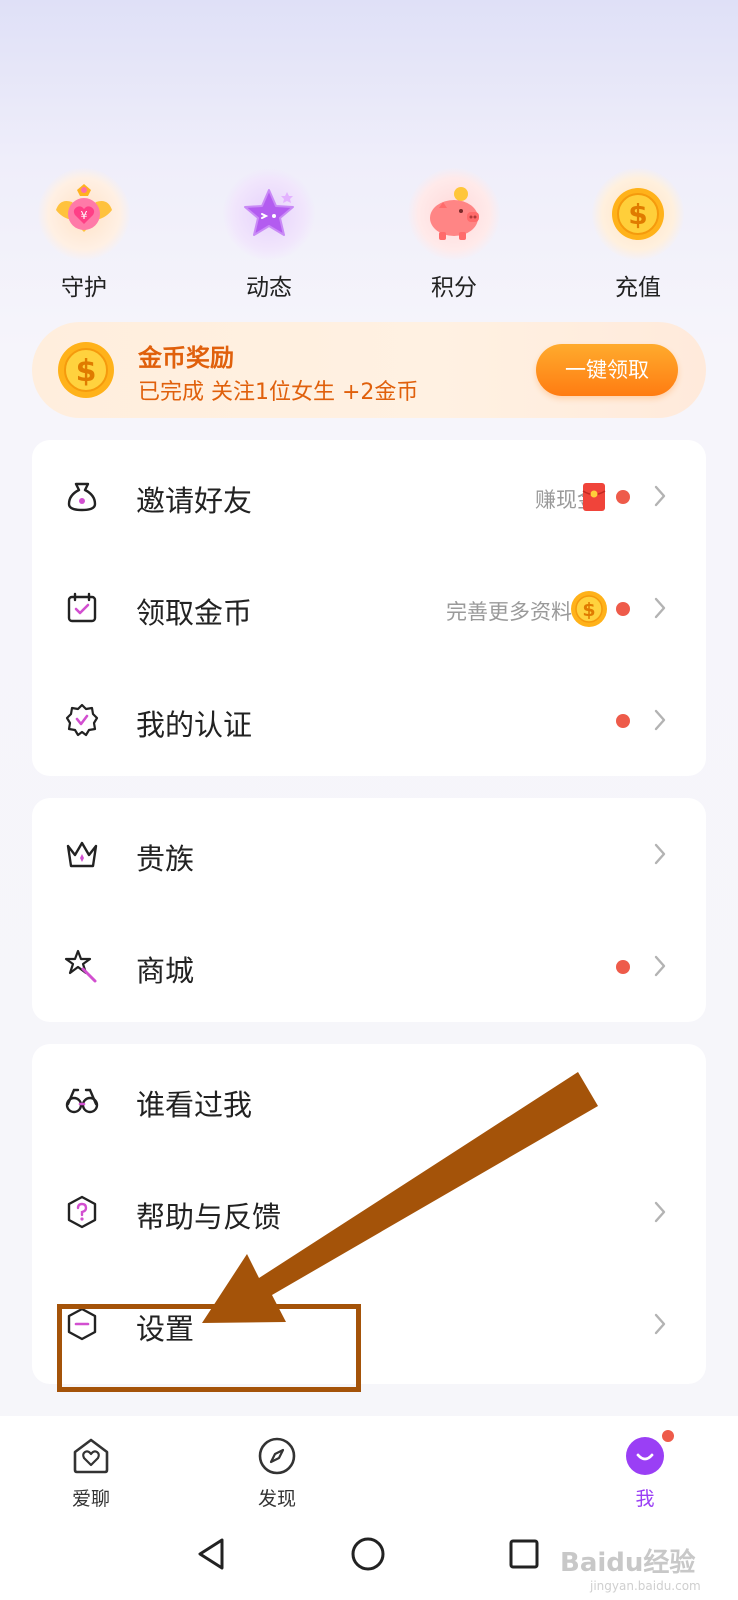  I want to click on shortcut-feed: 动态, so click(269, 235).